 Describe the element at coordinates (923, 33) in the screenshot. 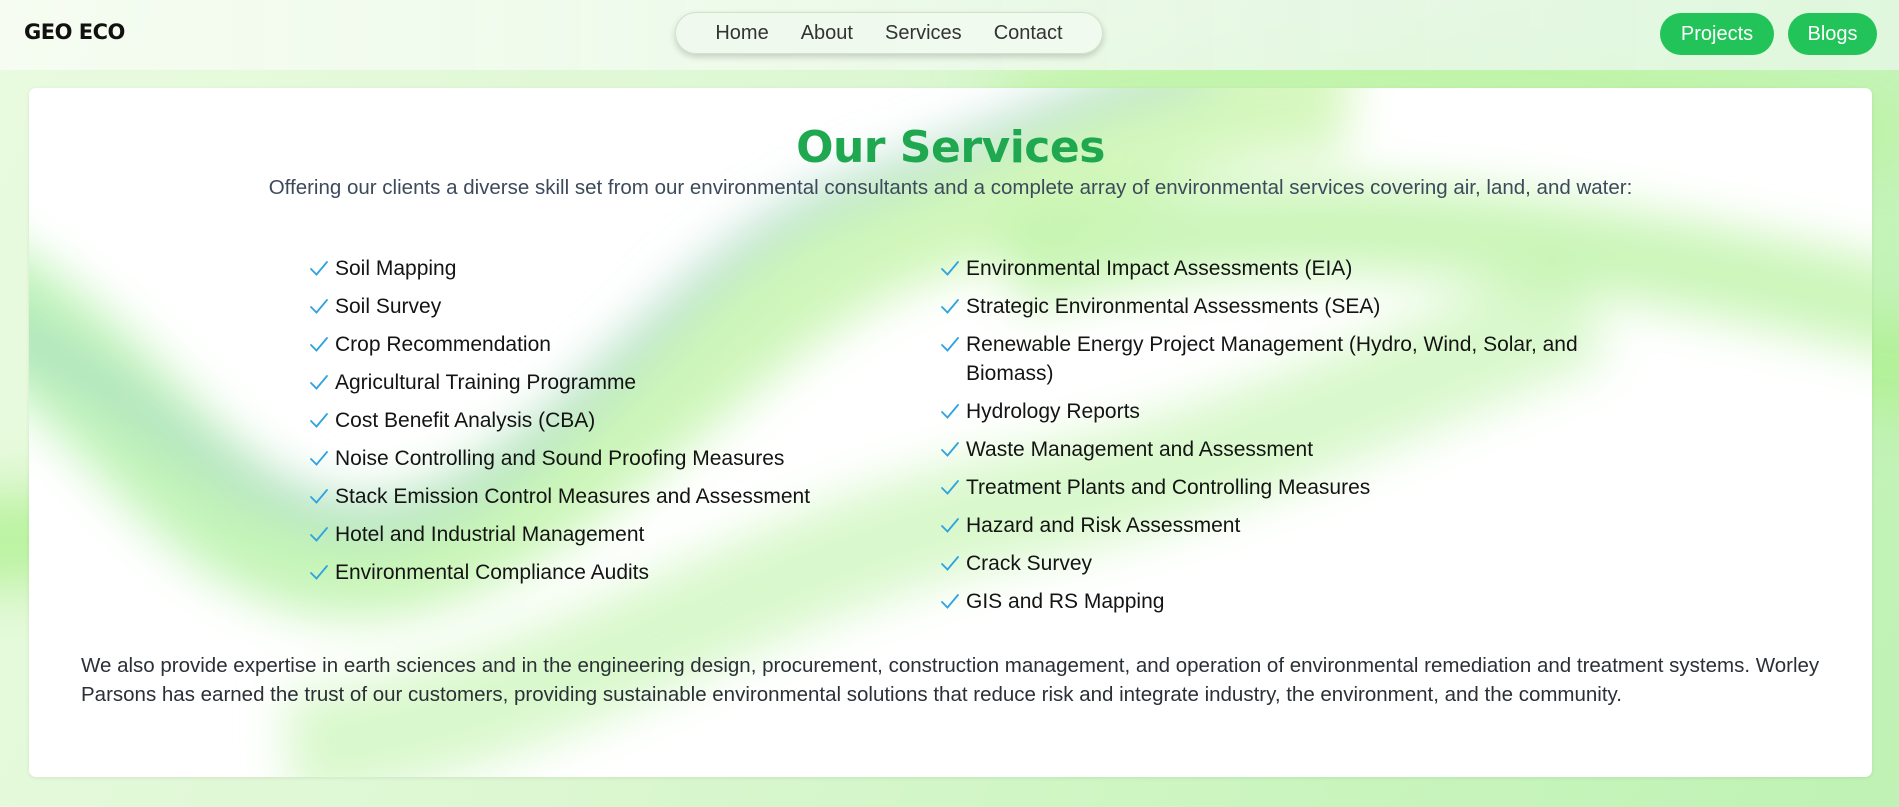

I see `nav-services: Services` at that location.